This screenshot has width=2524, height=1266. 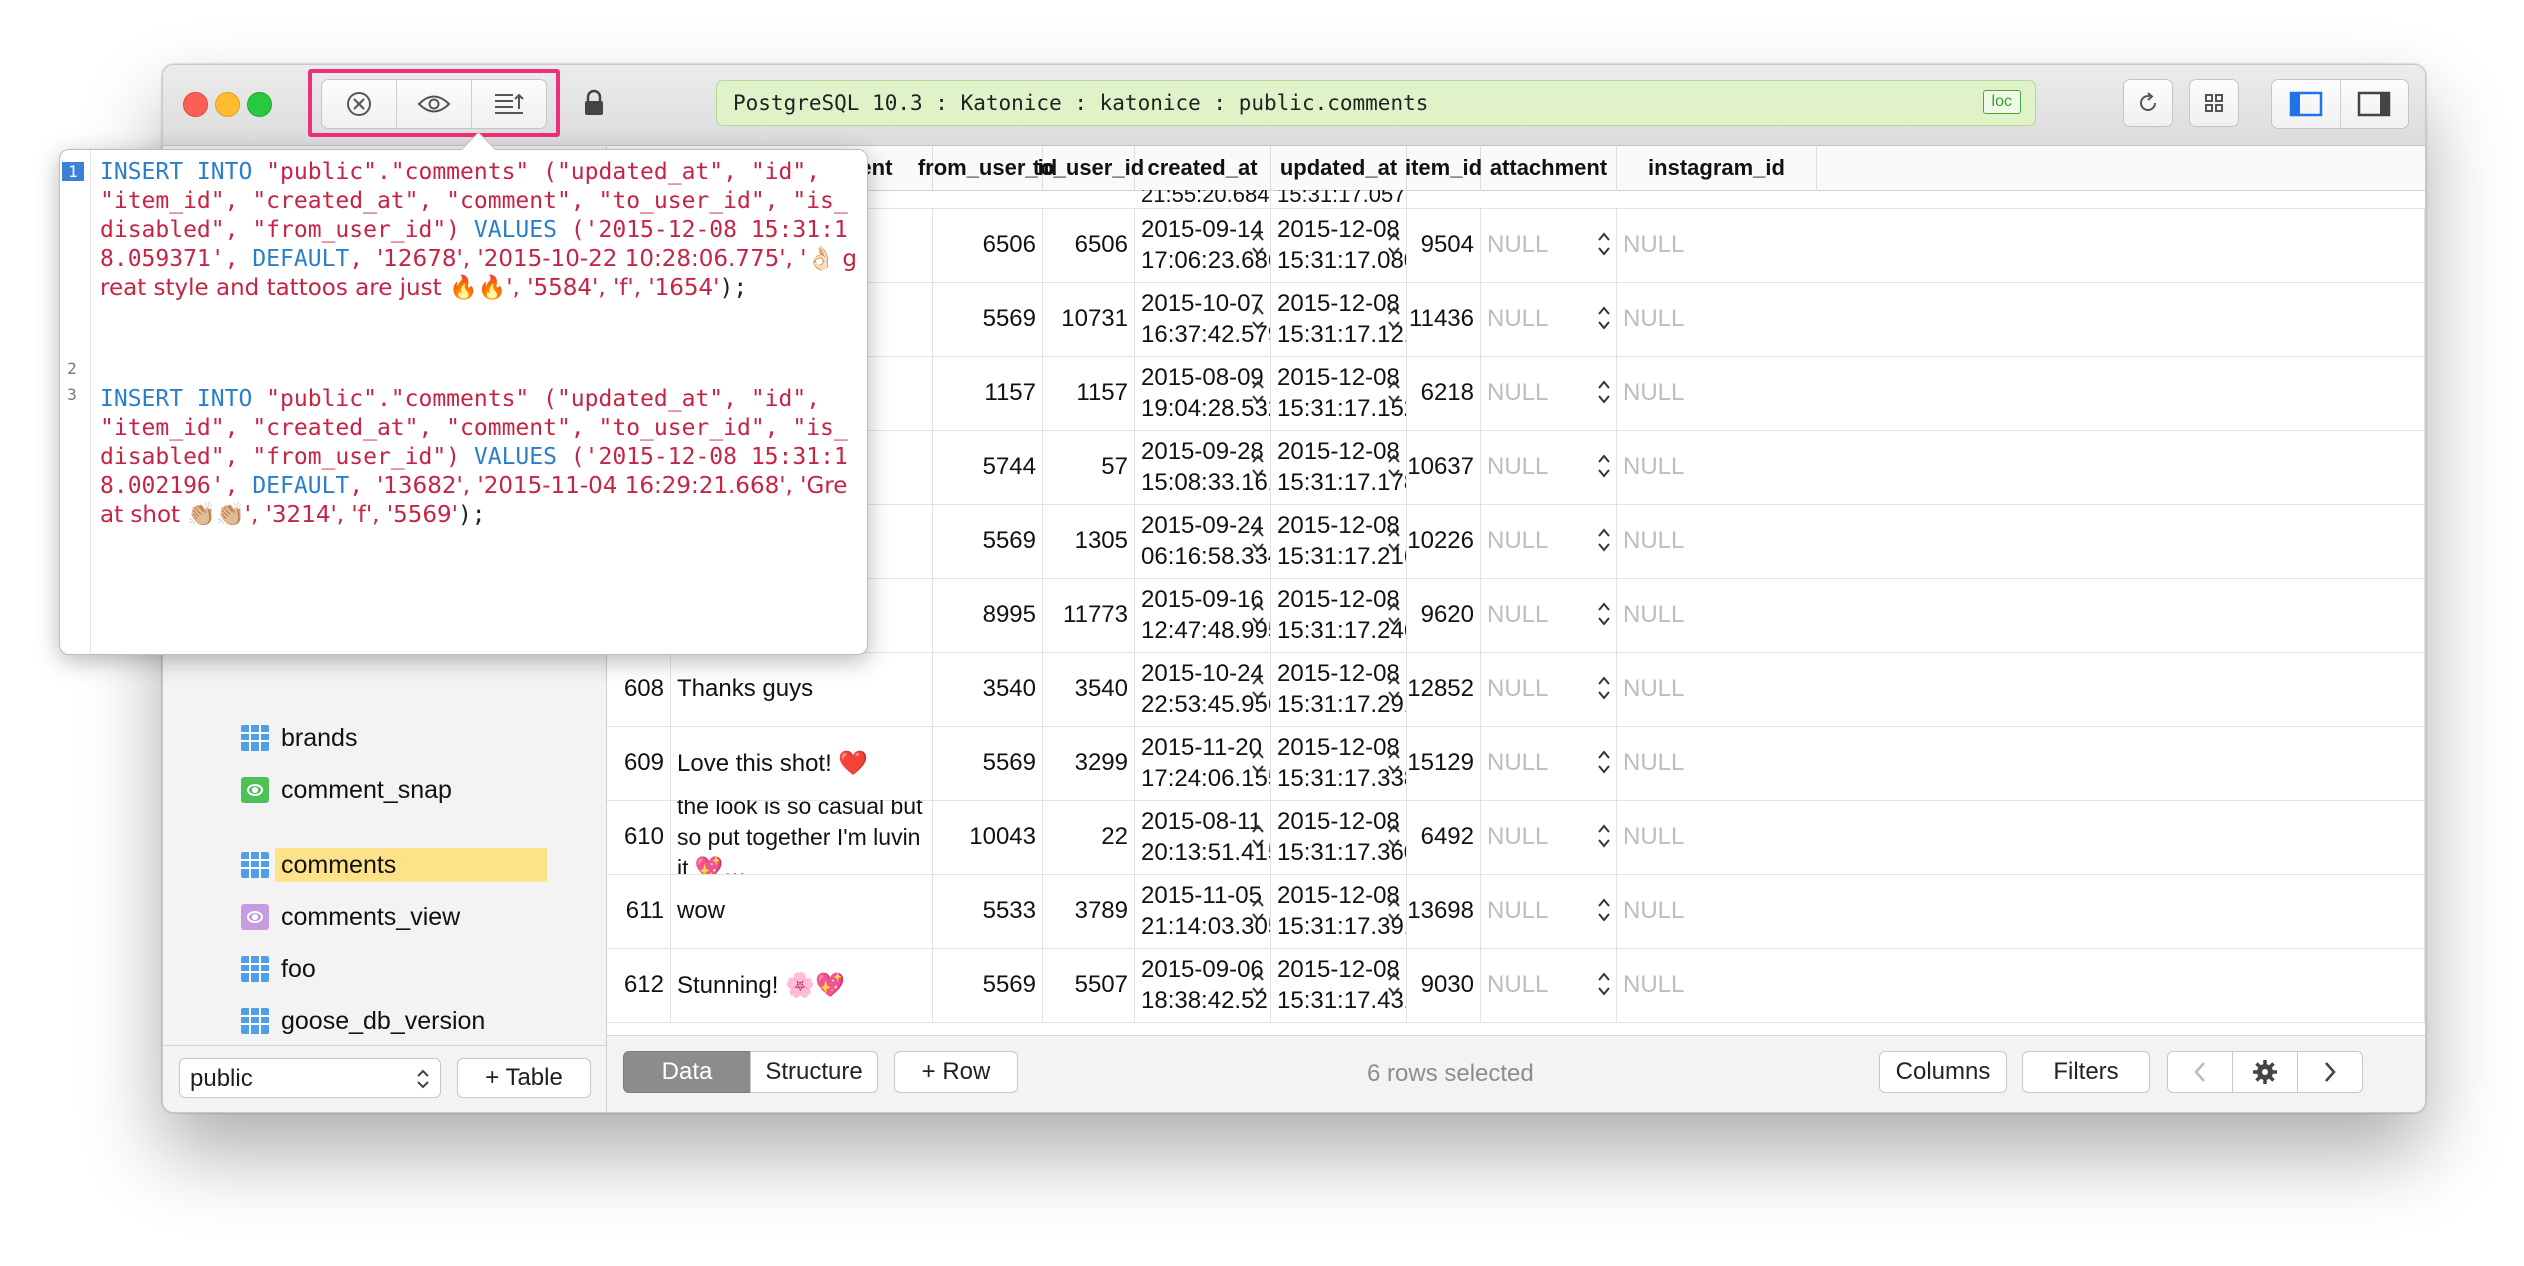 What do you see at coordinates (1516, 199) in the screenshot?
I see `table-row-partial: 21:55:20.68415:31:17.057958` at bounding box center [1516, 199].